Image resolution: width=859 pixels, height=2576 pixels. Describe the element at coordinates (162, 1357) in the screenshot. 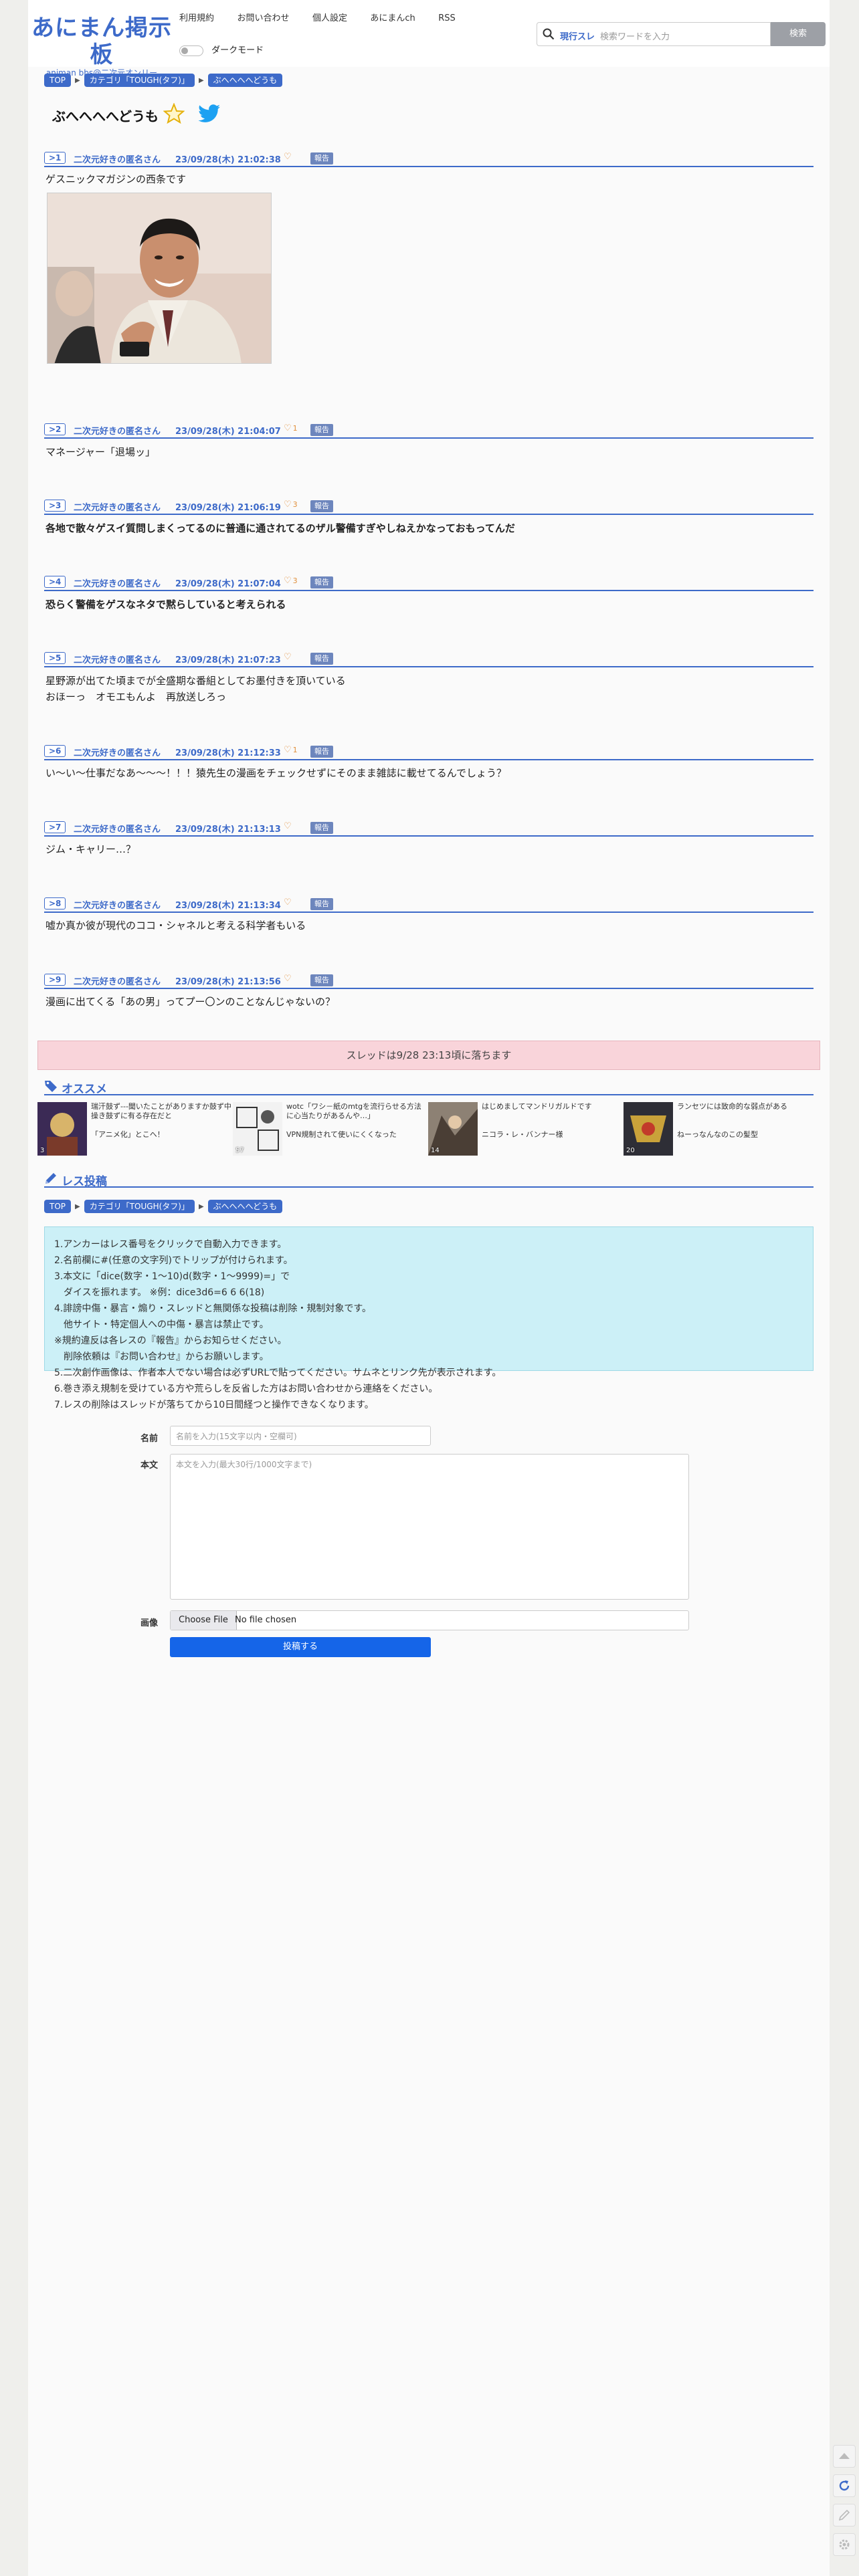

I see `rule-line: 削除依頼は『お問い合わせ』からお願いします。` at that location.